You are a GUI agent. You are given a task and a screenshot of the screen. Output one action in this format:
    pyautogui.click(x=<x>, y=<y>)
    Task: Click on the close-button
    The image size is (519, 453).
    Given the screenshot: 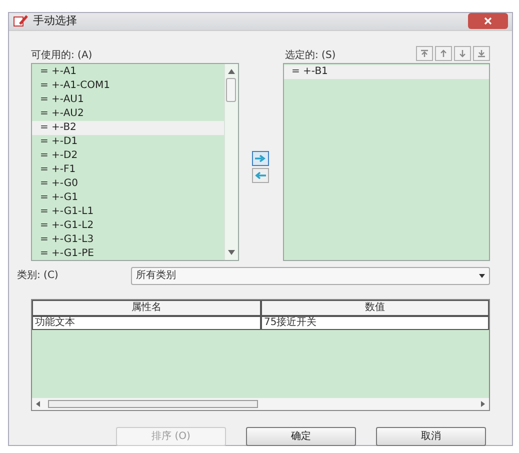 What is the action you would take?
    pyautogui.click(x=488, y=21)
    